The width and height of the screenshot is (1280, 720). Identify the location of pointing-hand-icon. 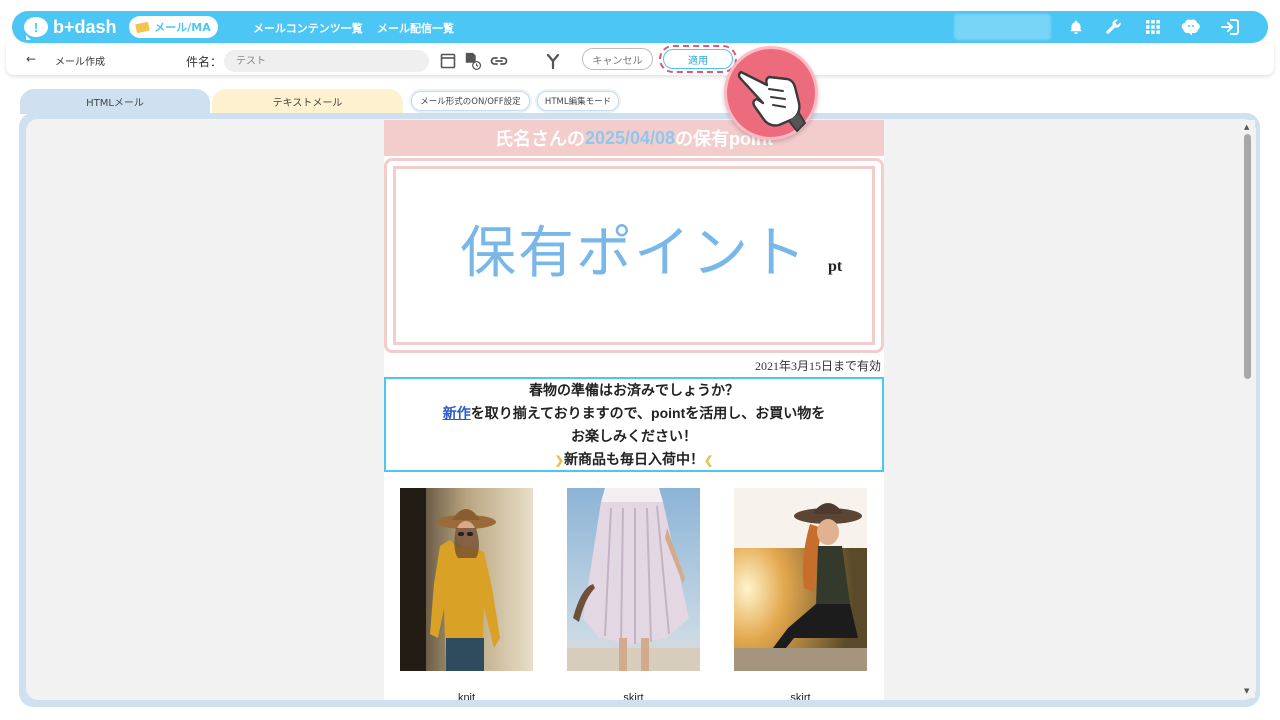
(771, 101).